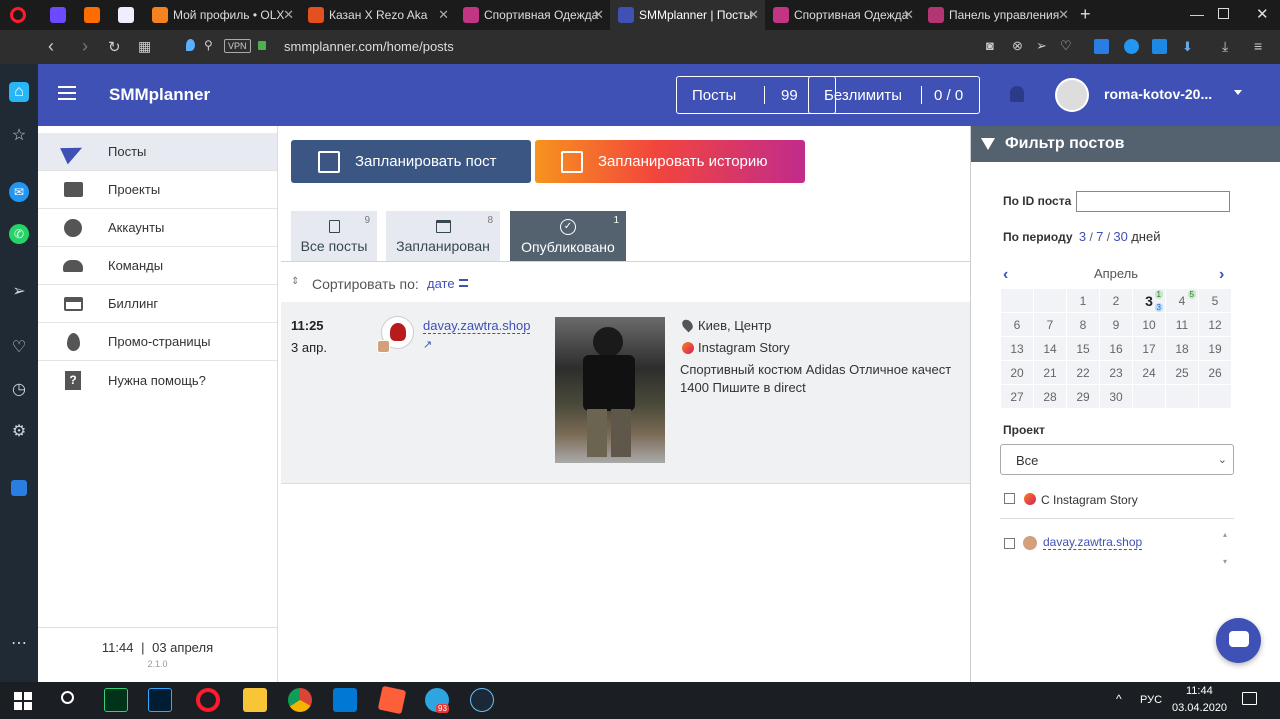 The width and height of the screenshot is (1280, 719). Describe the element at coordinates (1093, 542) in the screenshot. I see `account-option-link: davay.zawtra.shop` at that location.